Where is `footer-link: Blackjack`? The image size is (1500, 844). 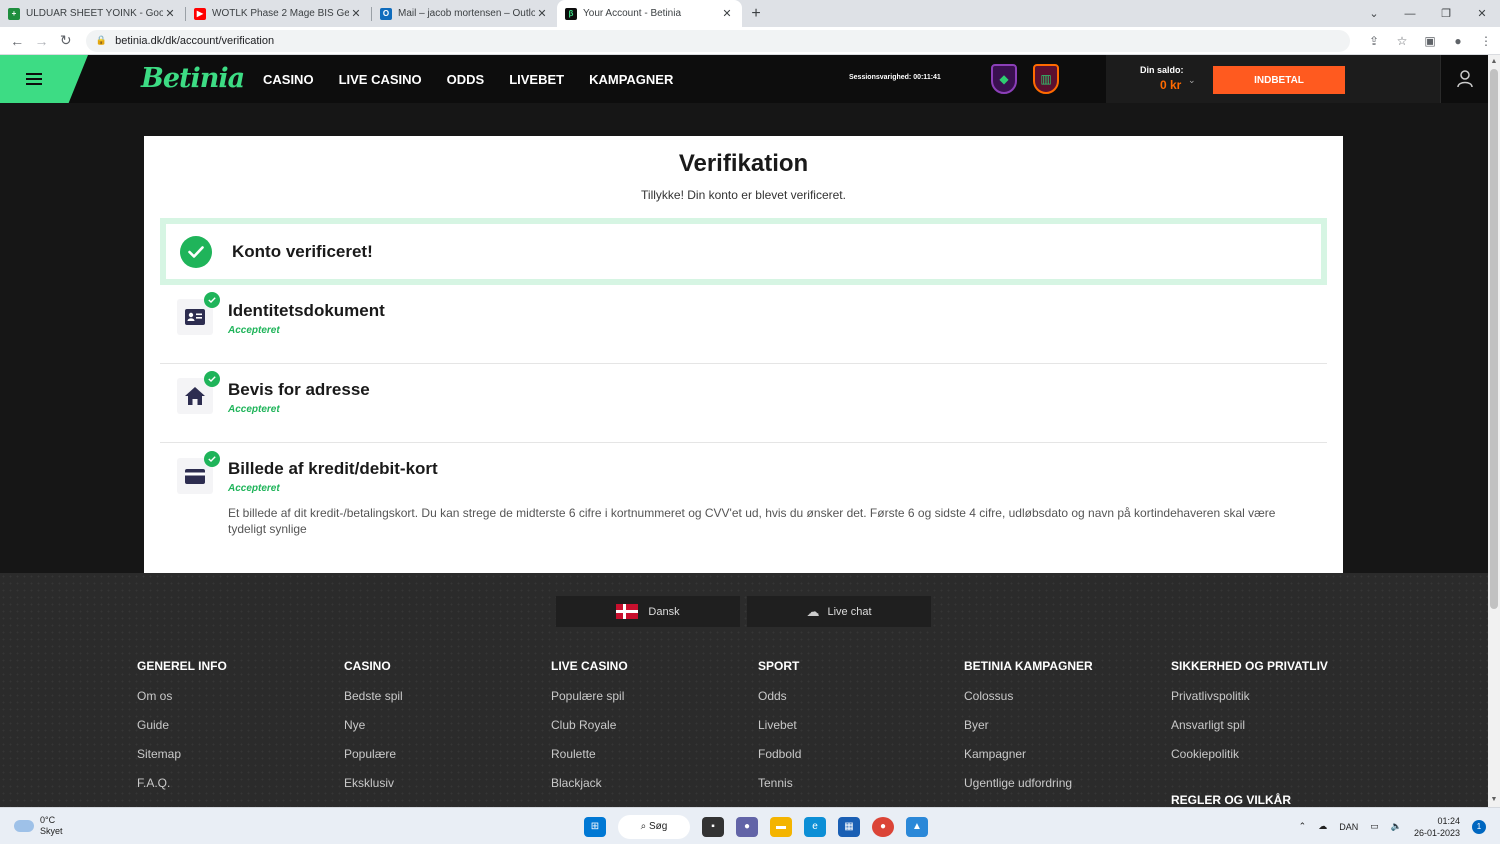 footer-link: Blackjack is located at coordinates (589, 790).